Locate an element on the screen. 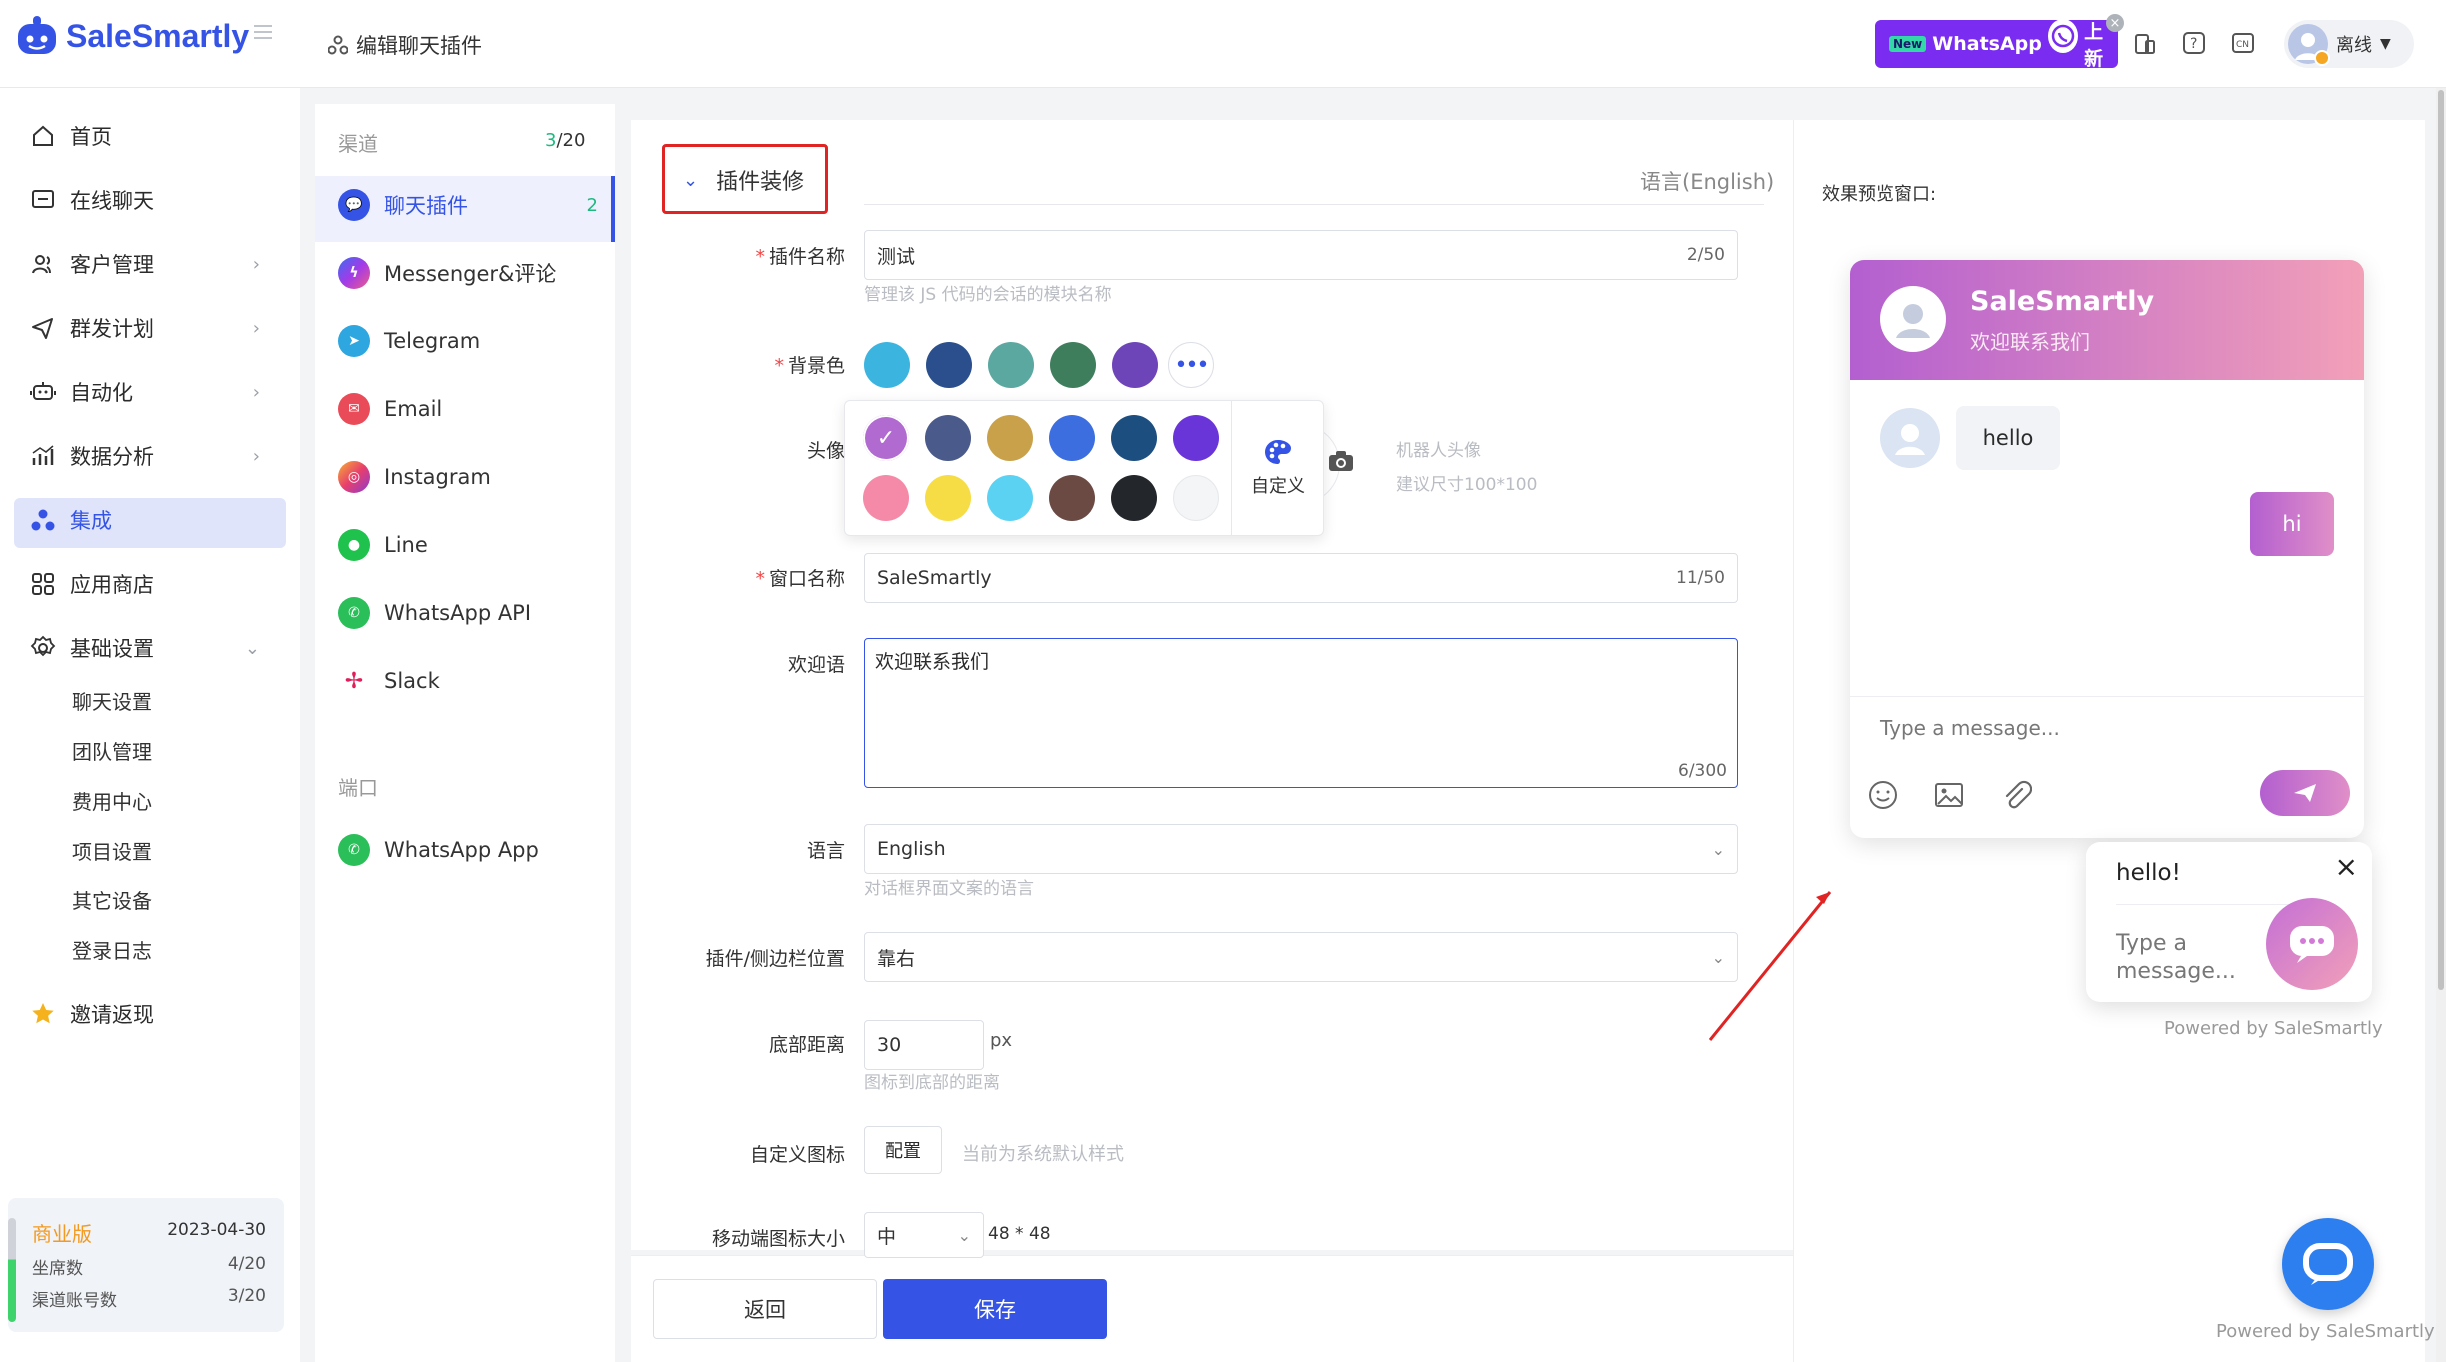 The height and width of the screenshot is (1362, 2446). send-button is located at coordinates (2305, 793).